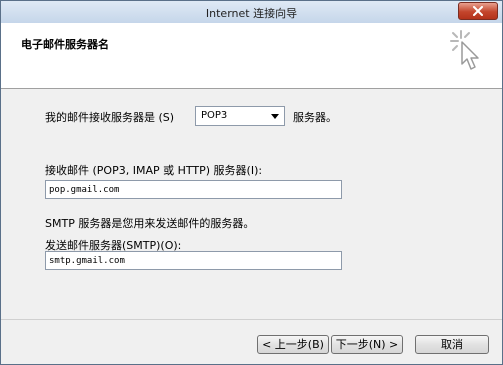 The height and width of the screenshot is (365, 503). I want to click on page-title: 电子邮件服务器名, so click(65, 44).